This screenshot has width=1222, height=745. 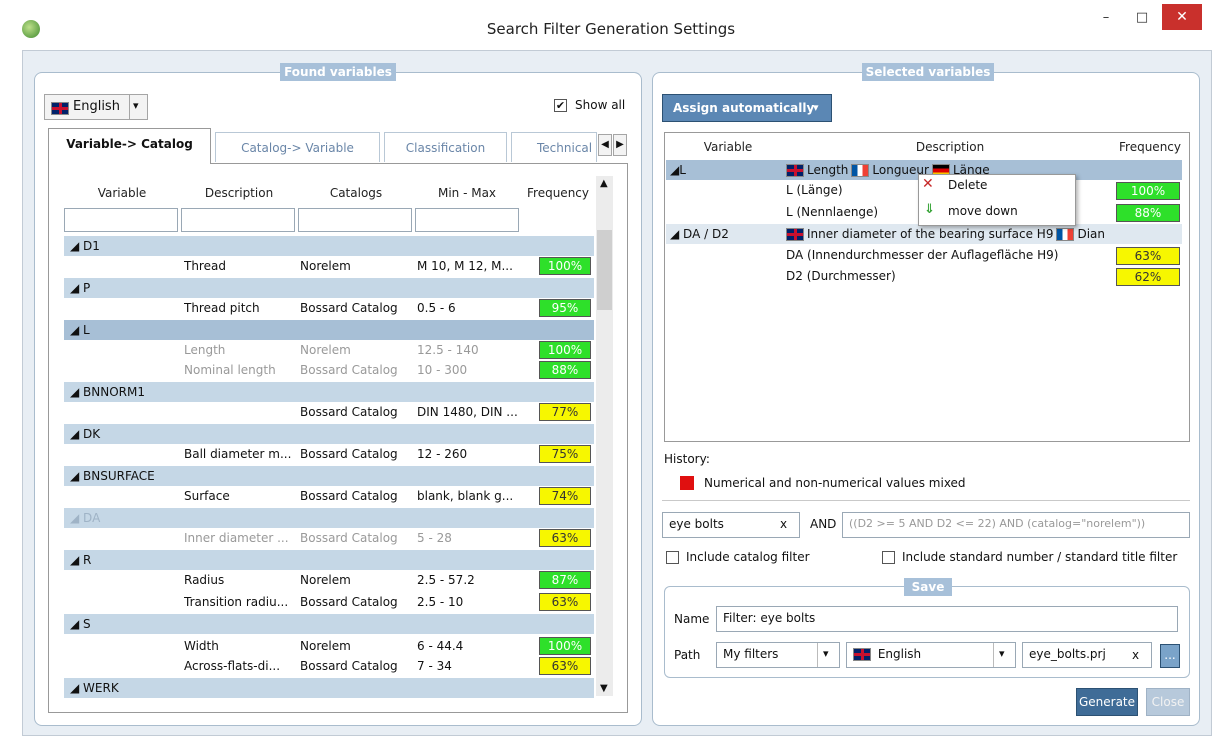 I want to click on name-value: Filter: eye bolts, so click(x=769, y=618).